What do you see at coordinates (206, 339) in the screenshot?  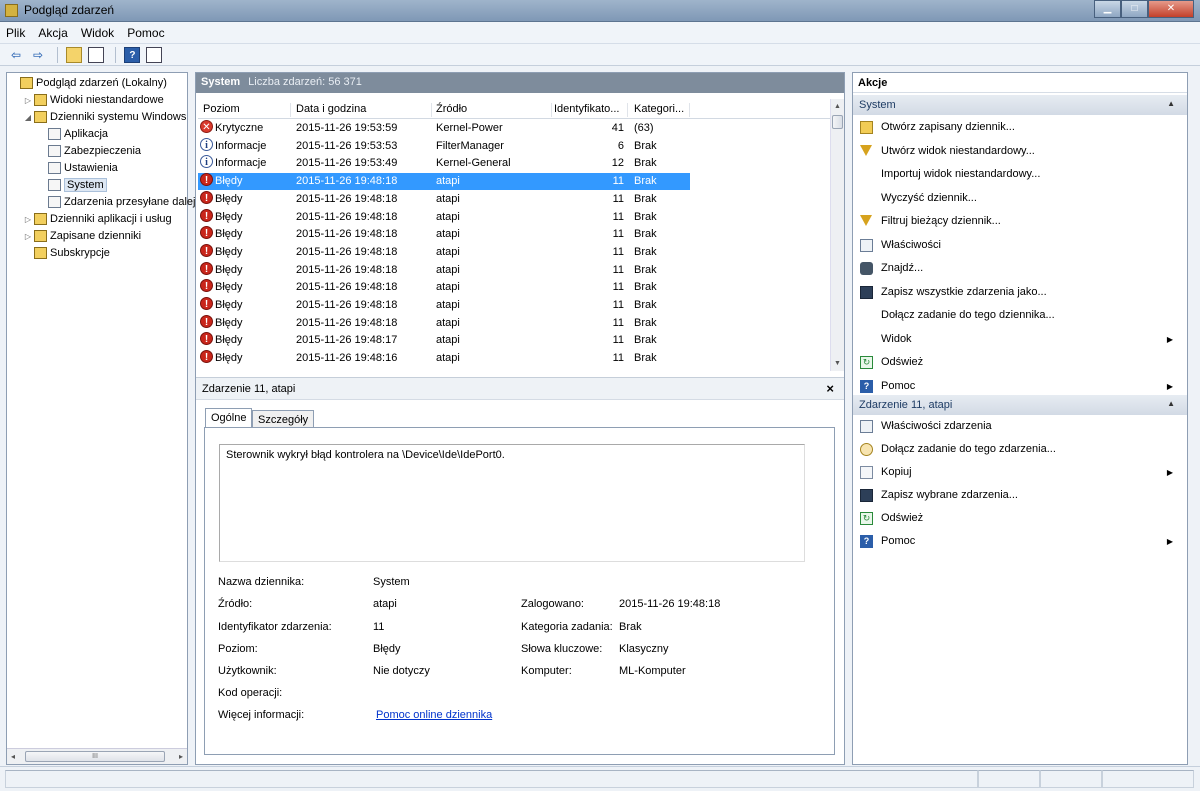 I see `error-icon: !` at bounding box center [206, 339].